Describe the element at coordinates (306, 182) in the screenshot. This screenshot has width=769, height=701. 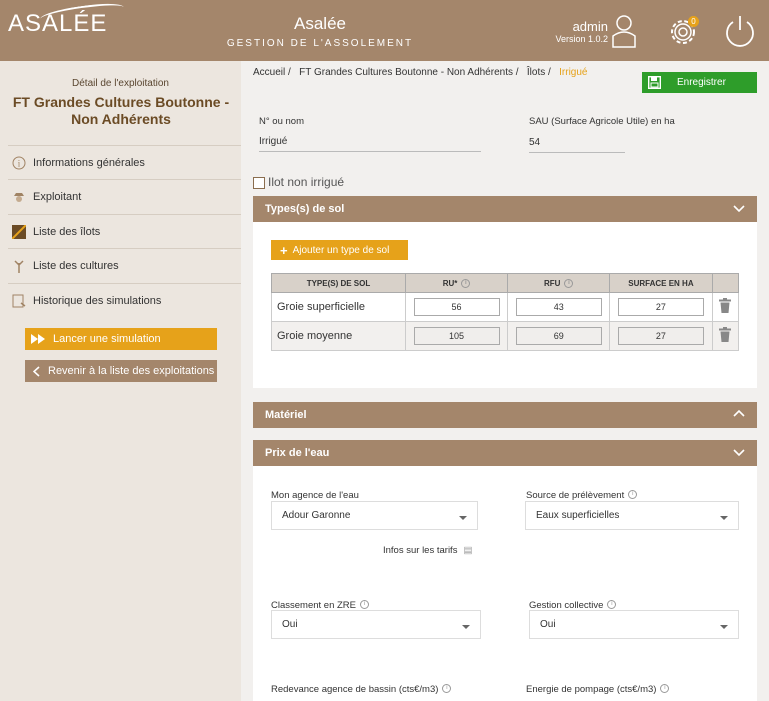
I see `non-irrigated-label: Ilot non irrigué` at that location.